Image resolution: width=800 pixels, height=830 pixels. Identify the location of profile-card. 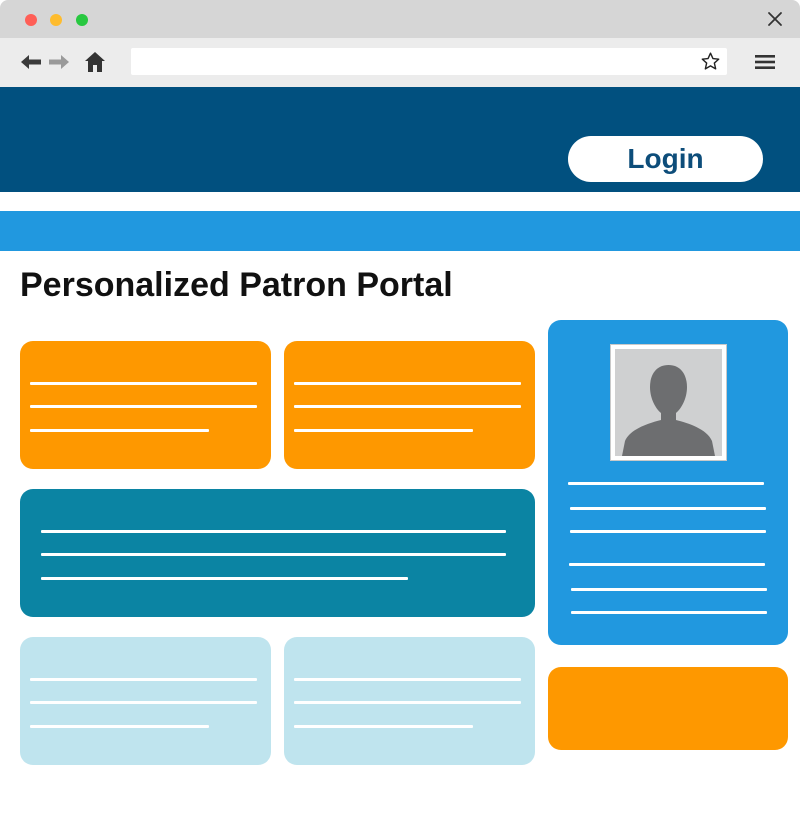
(668, 482).